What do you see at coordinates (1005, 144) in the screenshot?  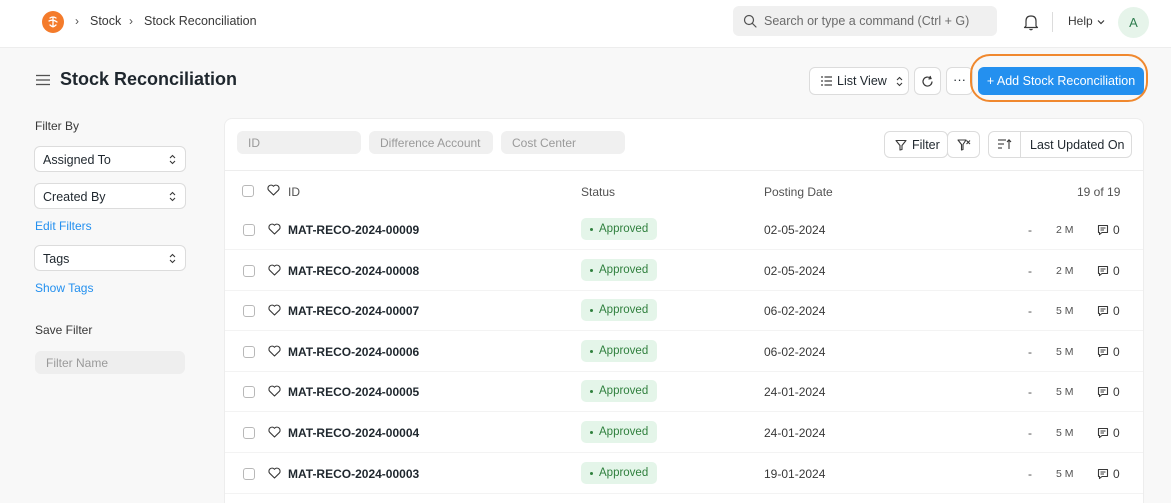 I see `sort-direction-button` at bounding box center [1005, 144].